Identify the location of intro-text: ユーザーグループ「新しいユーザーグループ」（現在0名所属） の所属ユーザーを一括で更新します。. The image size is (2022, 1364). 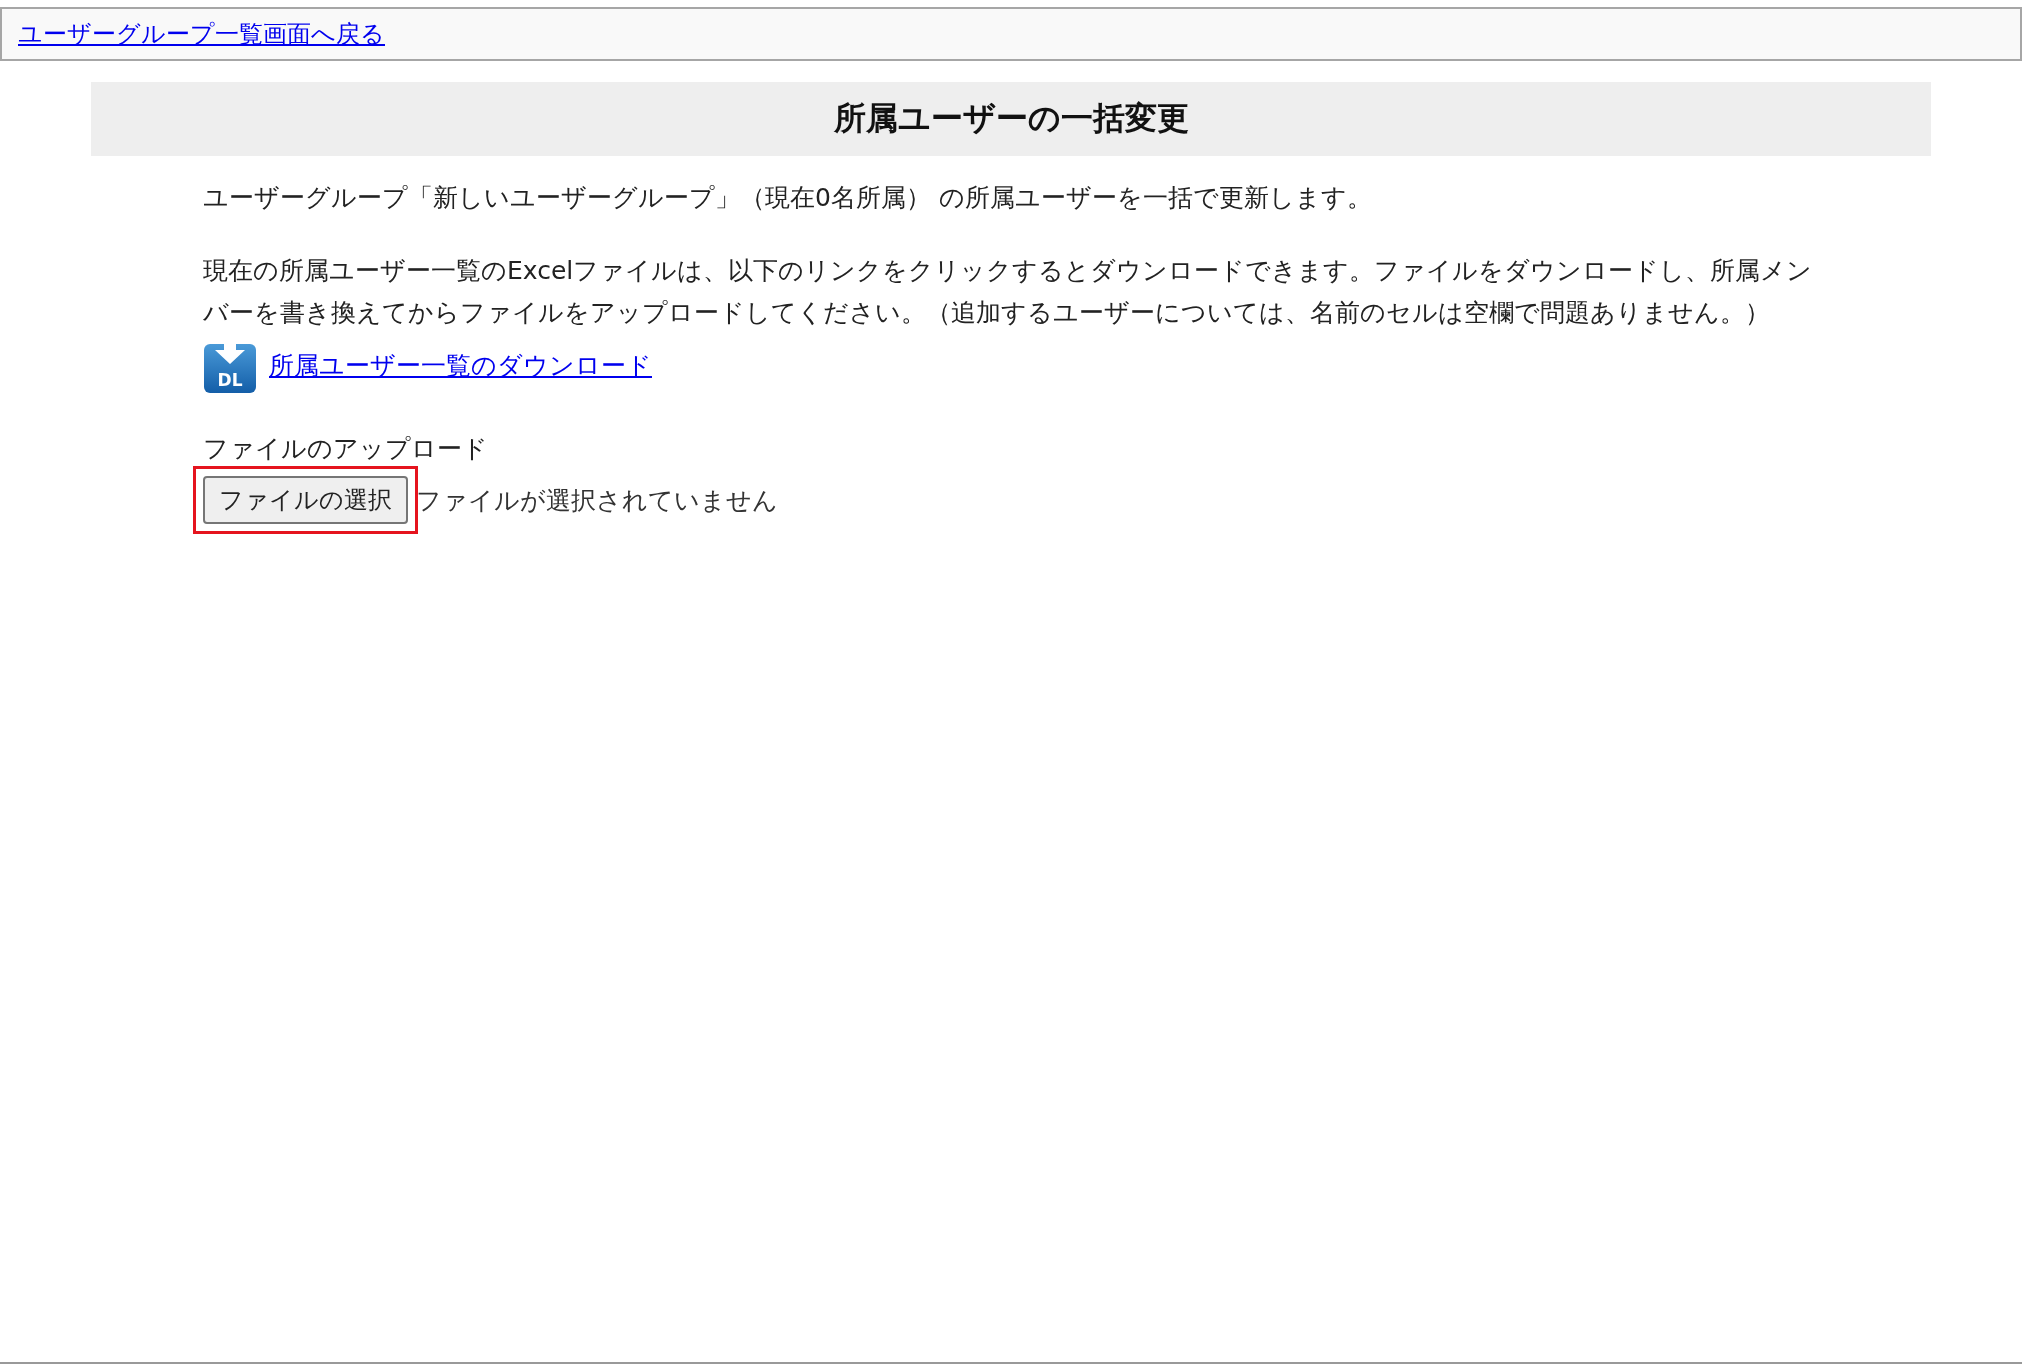
(788, 198).